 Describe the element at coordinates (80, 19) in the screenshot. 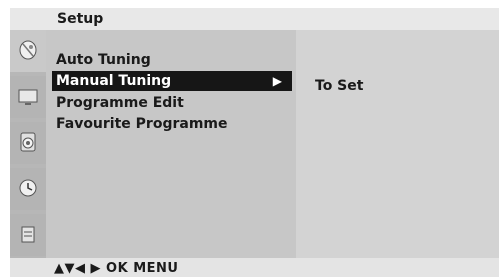

I see `page-title: Setup` at that location.